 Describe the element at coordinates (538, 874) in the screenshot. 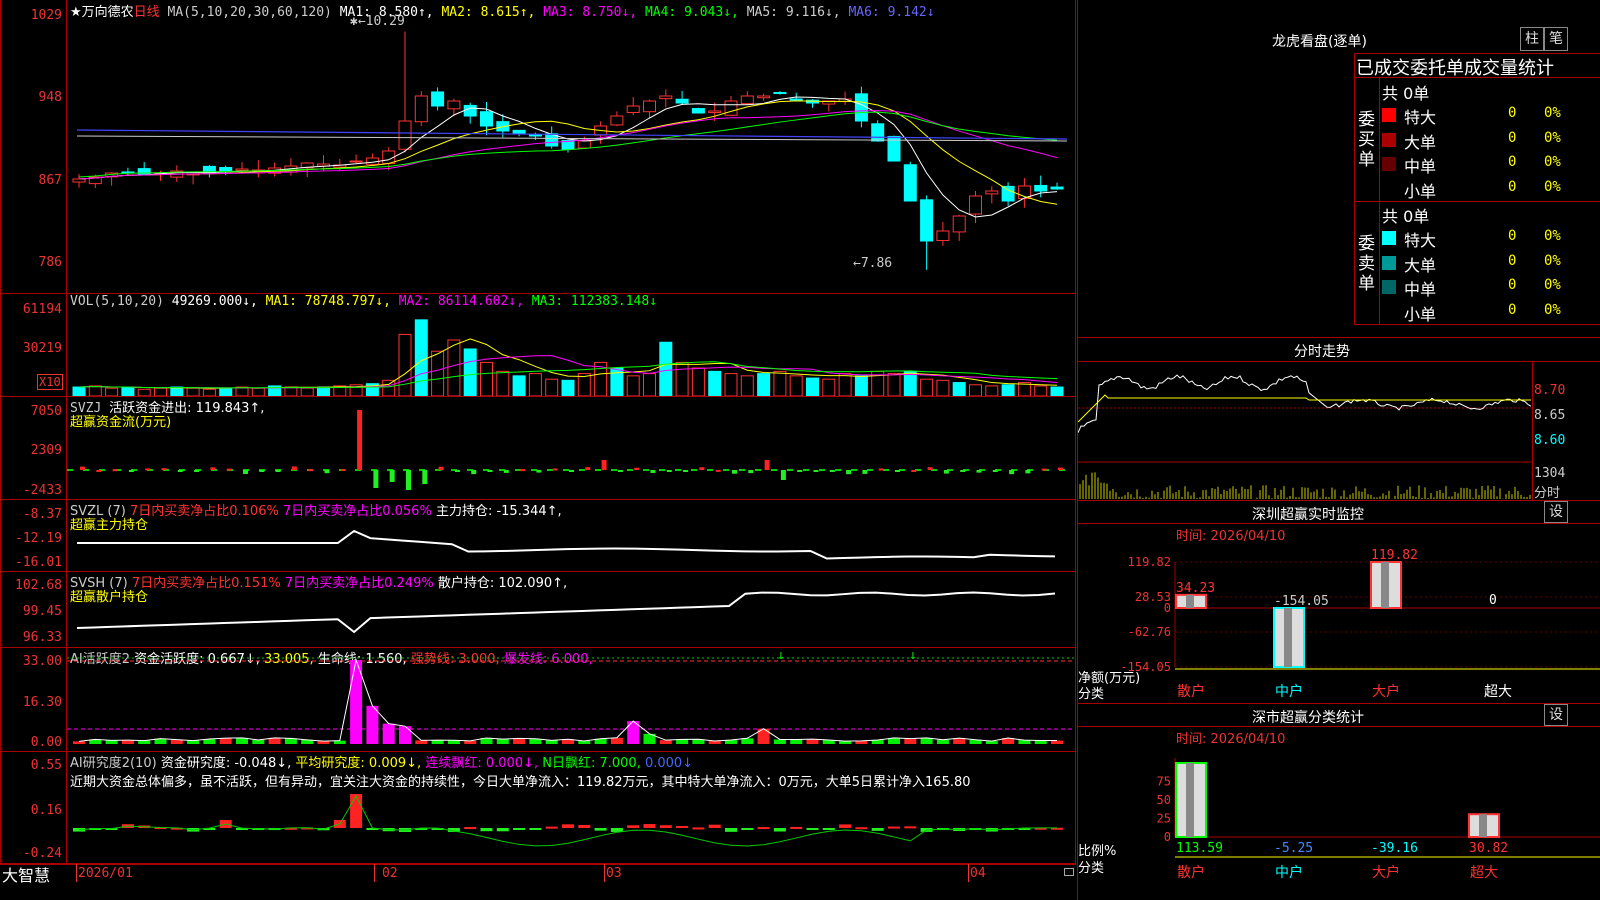

I see `x-axis` at that location.